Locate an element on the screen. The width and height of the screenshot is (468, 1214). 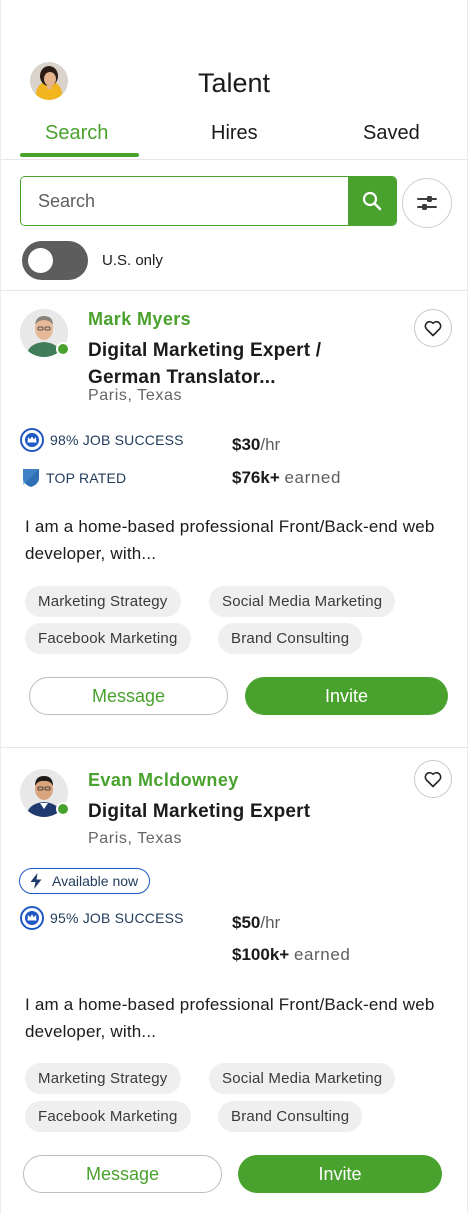
available-now-badge: Available now is located at coordinates (85, 881).